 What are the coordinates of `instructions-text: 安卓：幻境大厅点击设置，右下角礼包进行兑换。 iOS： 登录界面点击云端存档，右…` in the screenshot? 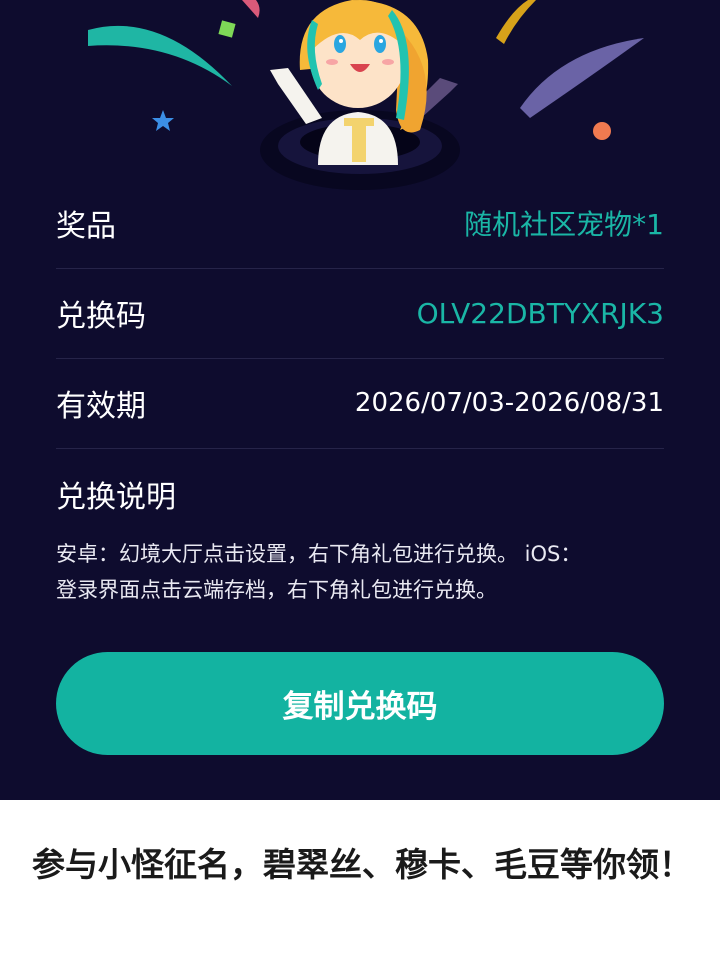 It's located at (361, 572).